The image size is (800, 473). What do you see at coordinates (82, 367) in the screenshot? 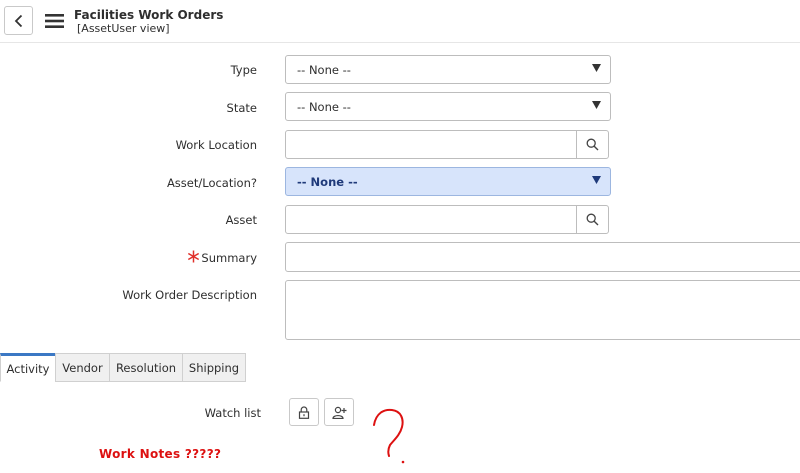
I see `tab-vendor: Vendor` at bounding box center [82, 367].